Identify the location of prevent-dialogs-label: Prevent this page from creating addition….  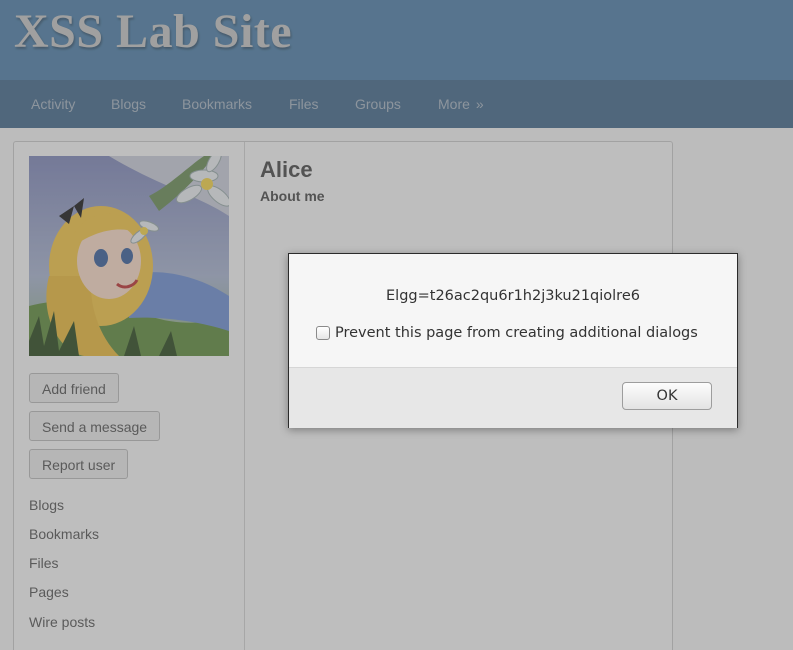
(516, 333).